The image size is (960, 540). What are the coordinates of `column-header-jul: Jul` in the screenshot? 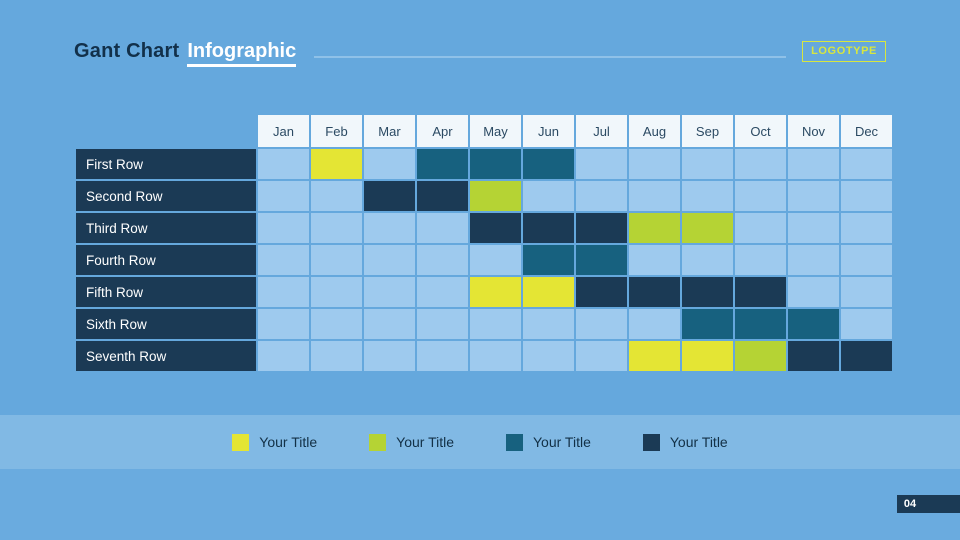 It's located at (601, 131).